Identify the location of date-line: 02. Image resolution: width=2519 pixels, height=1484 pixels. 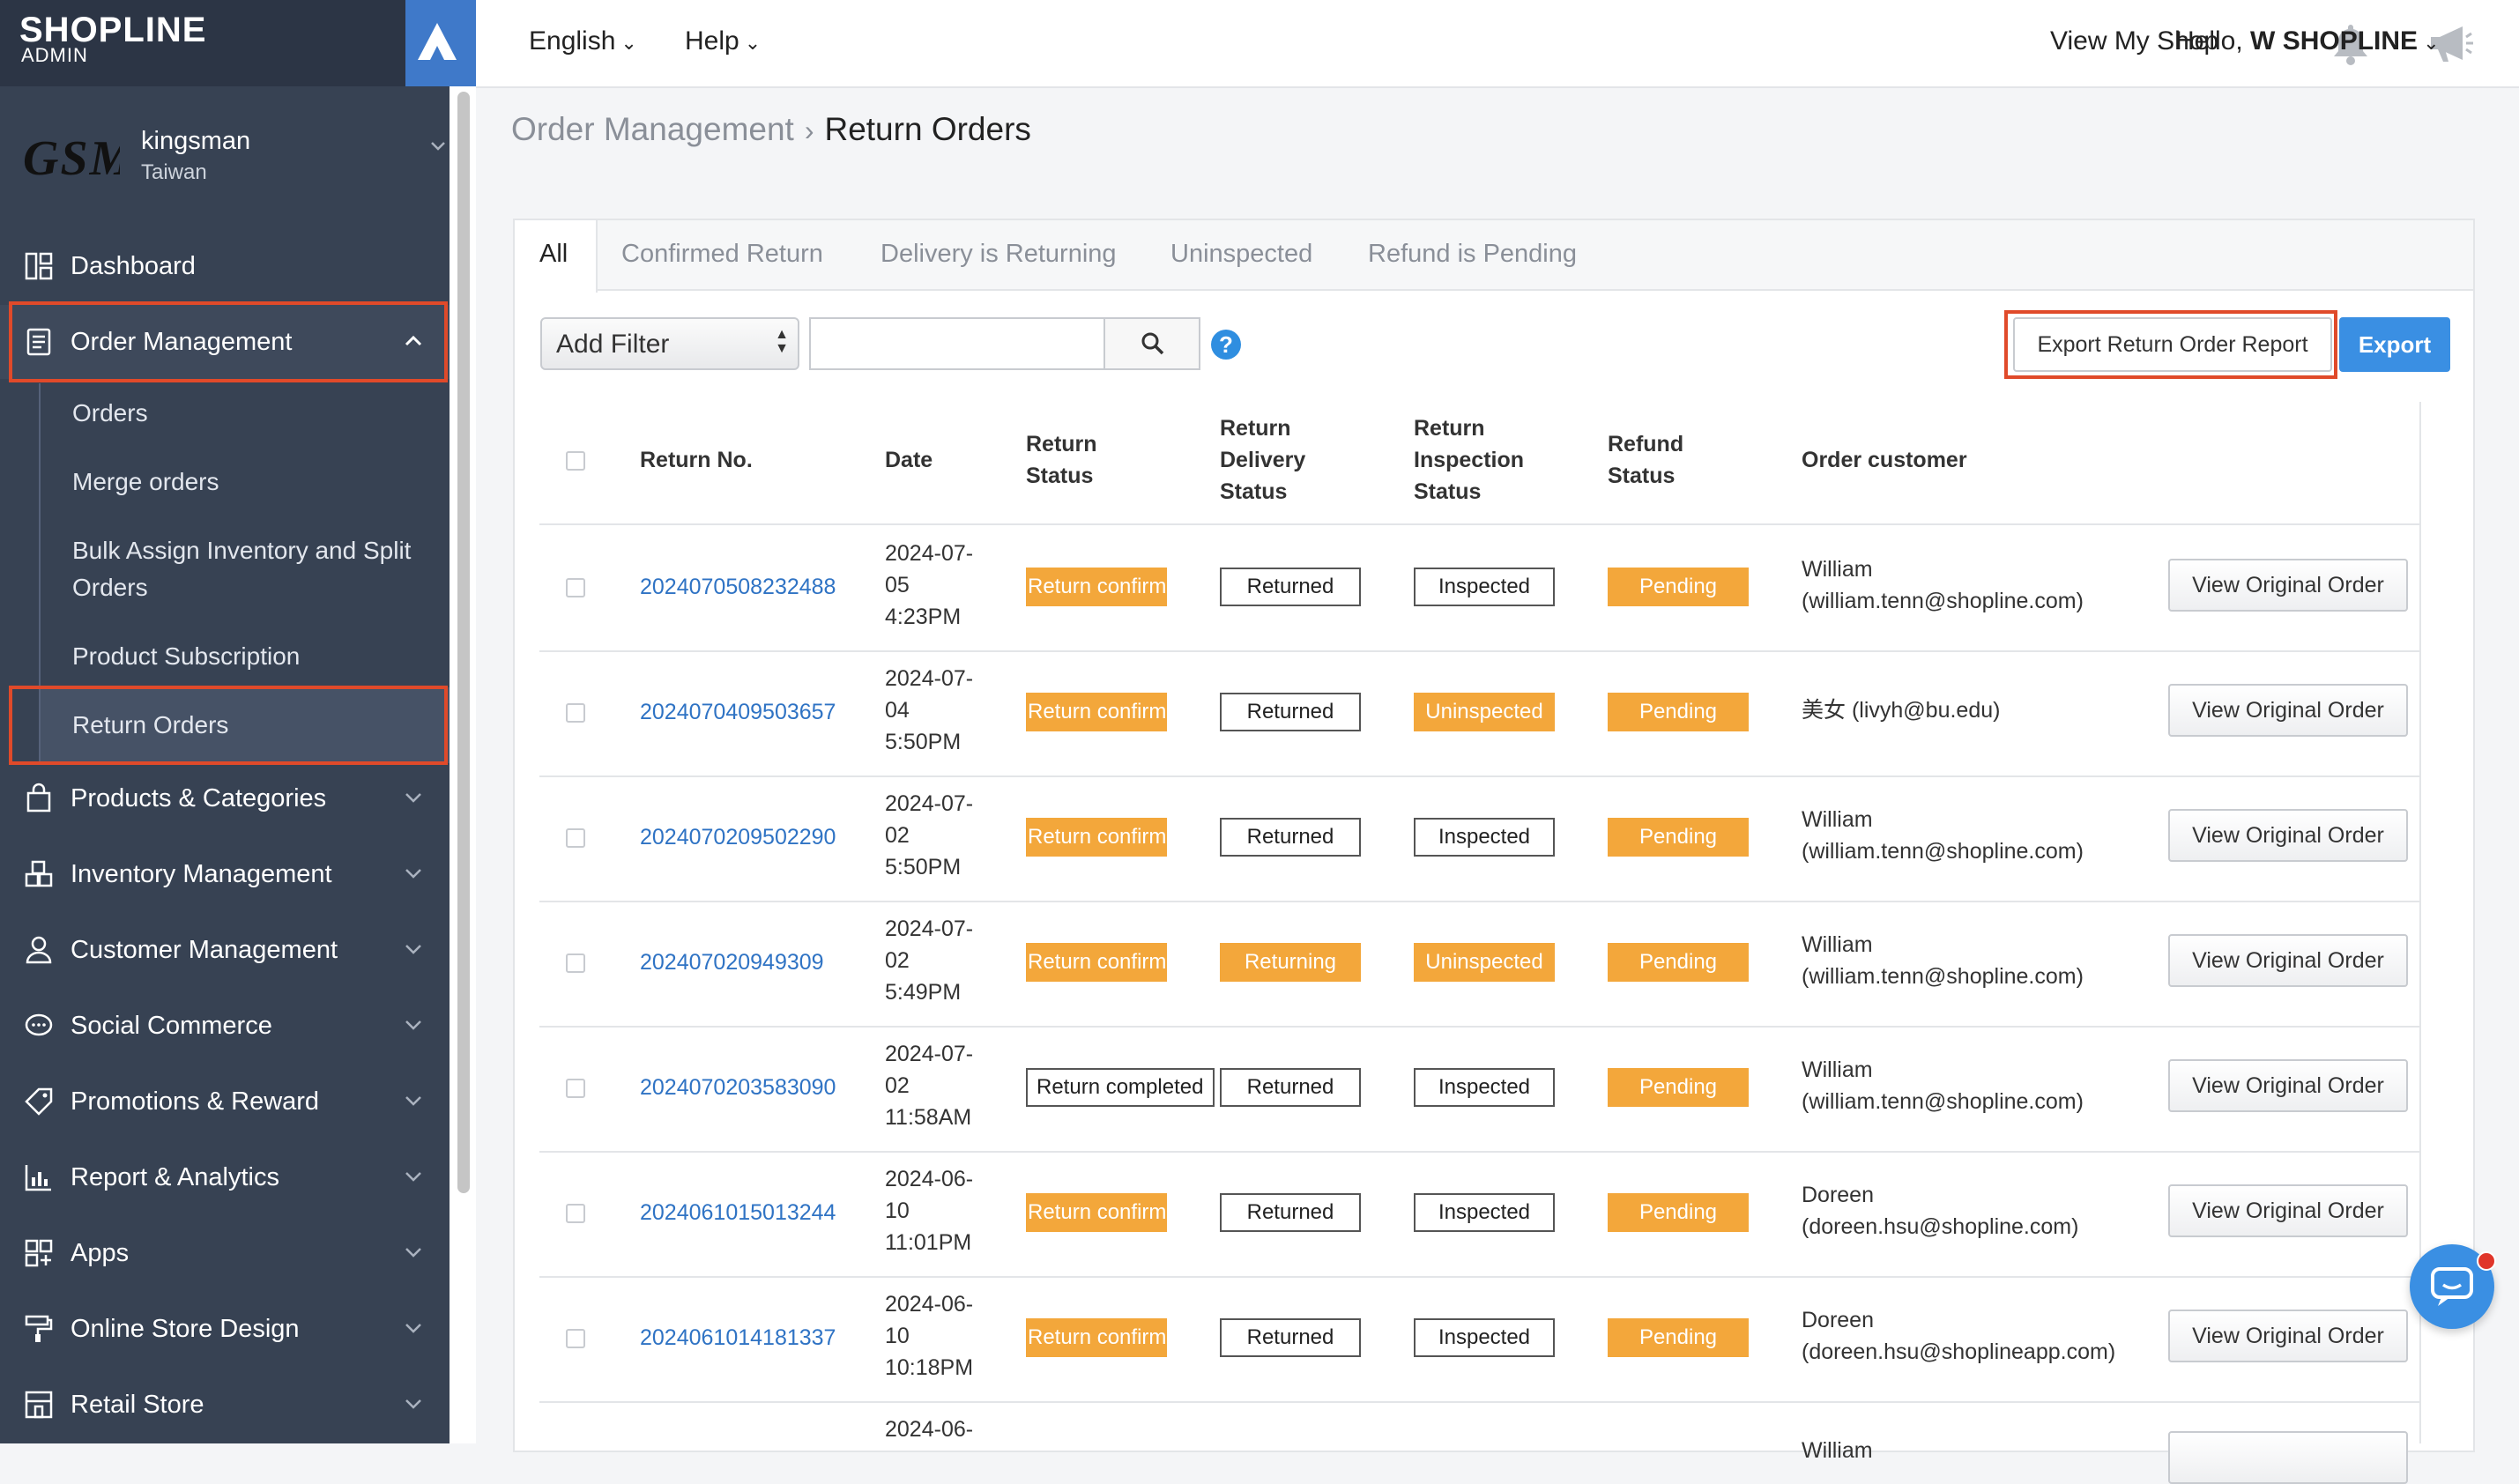
(897, 835).